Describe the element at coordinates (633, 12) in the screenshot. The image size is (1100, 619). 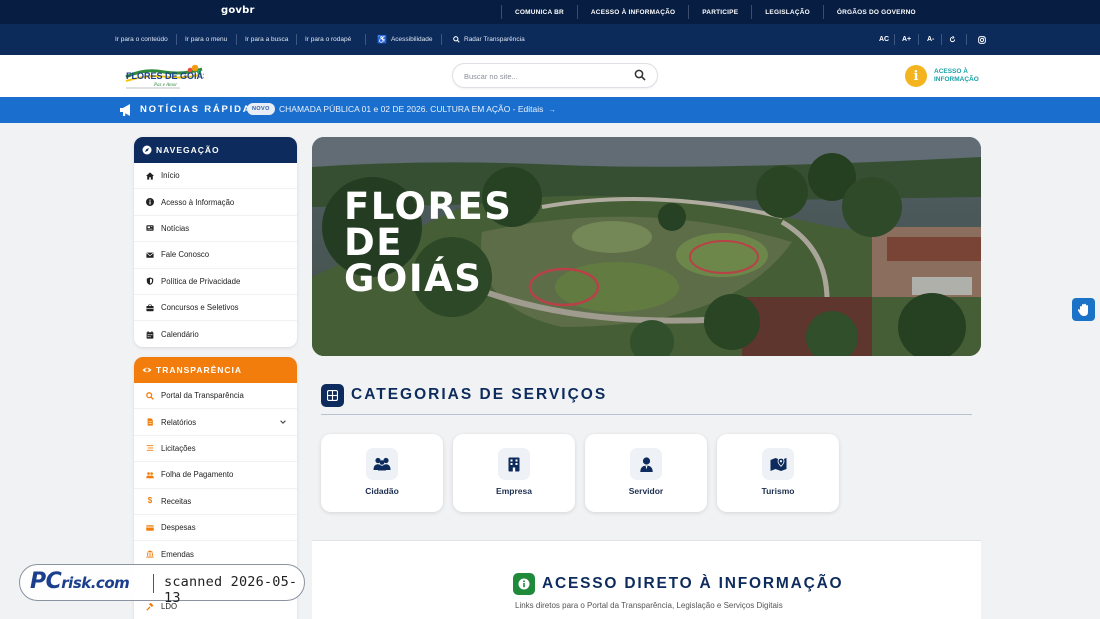
I see `gov-link-acesso: ACESSO À INFORMAÇÃO` at that location.